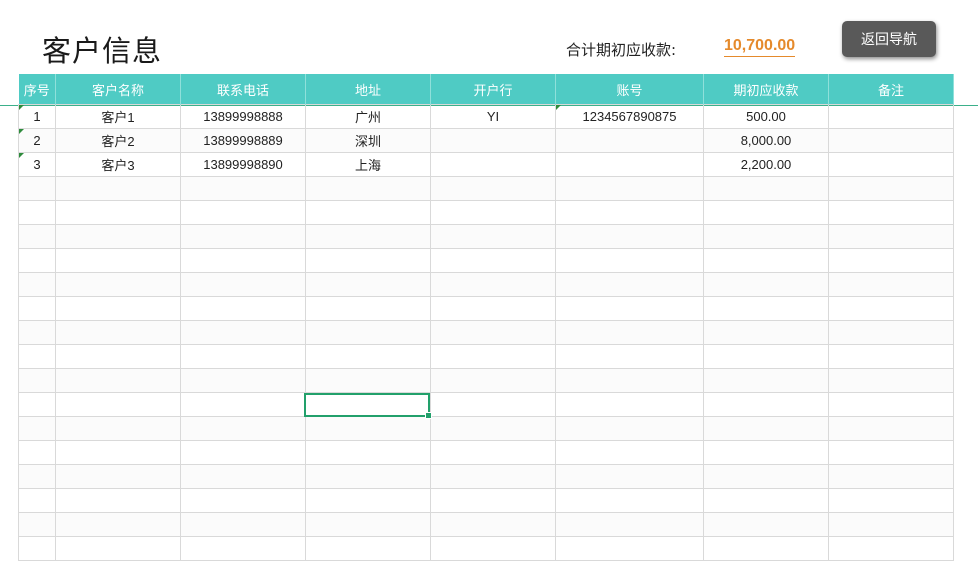  Describe the element at coordinates (368, 406) in the screenshot. I see `active-cell-selection` at that location.